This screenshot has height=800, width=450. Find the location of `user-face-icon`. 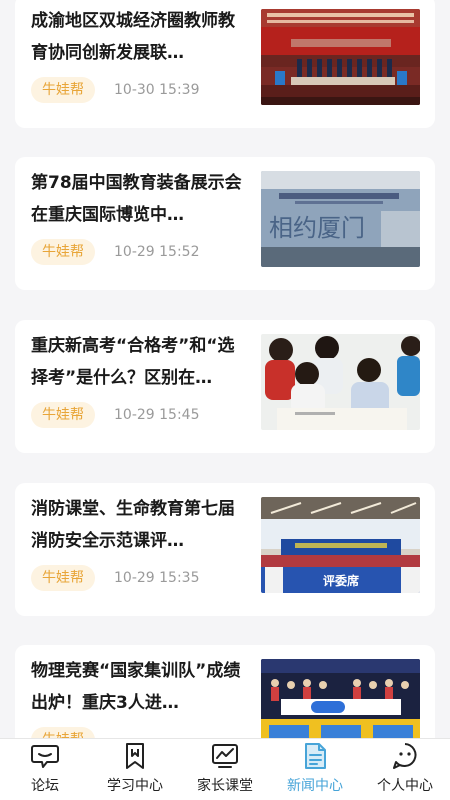

user-face-icon is located at coordinates (405, 756).